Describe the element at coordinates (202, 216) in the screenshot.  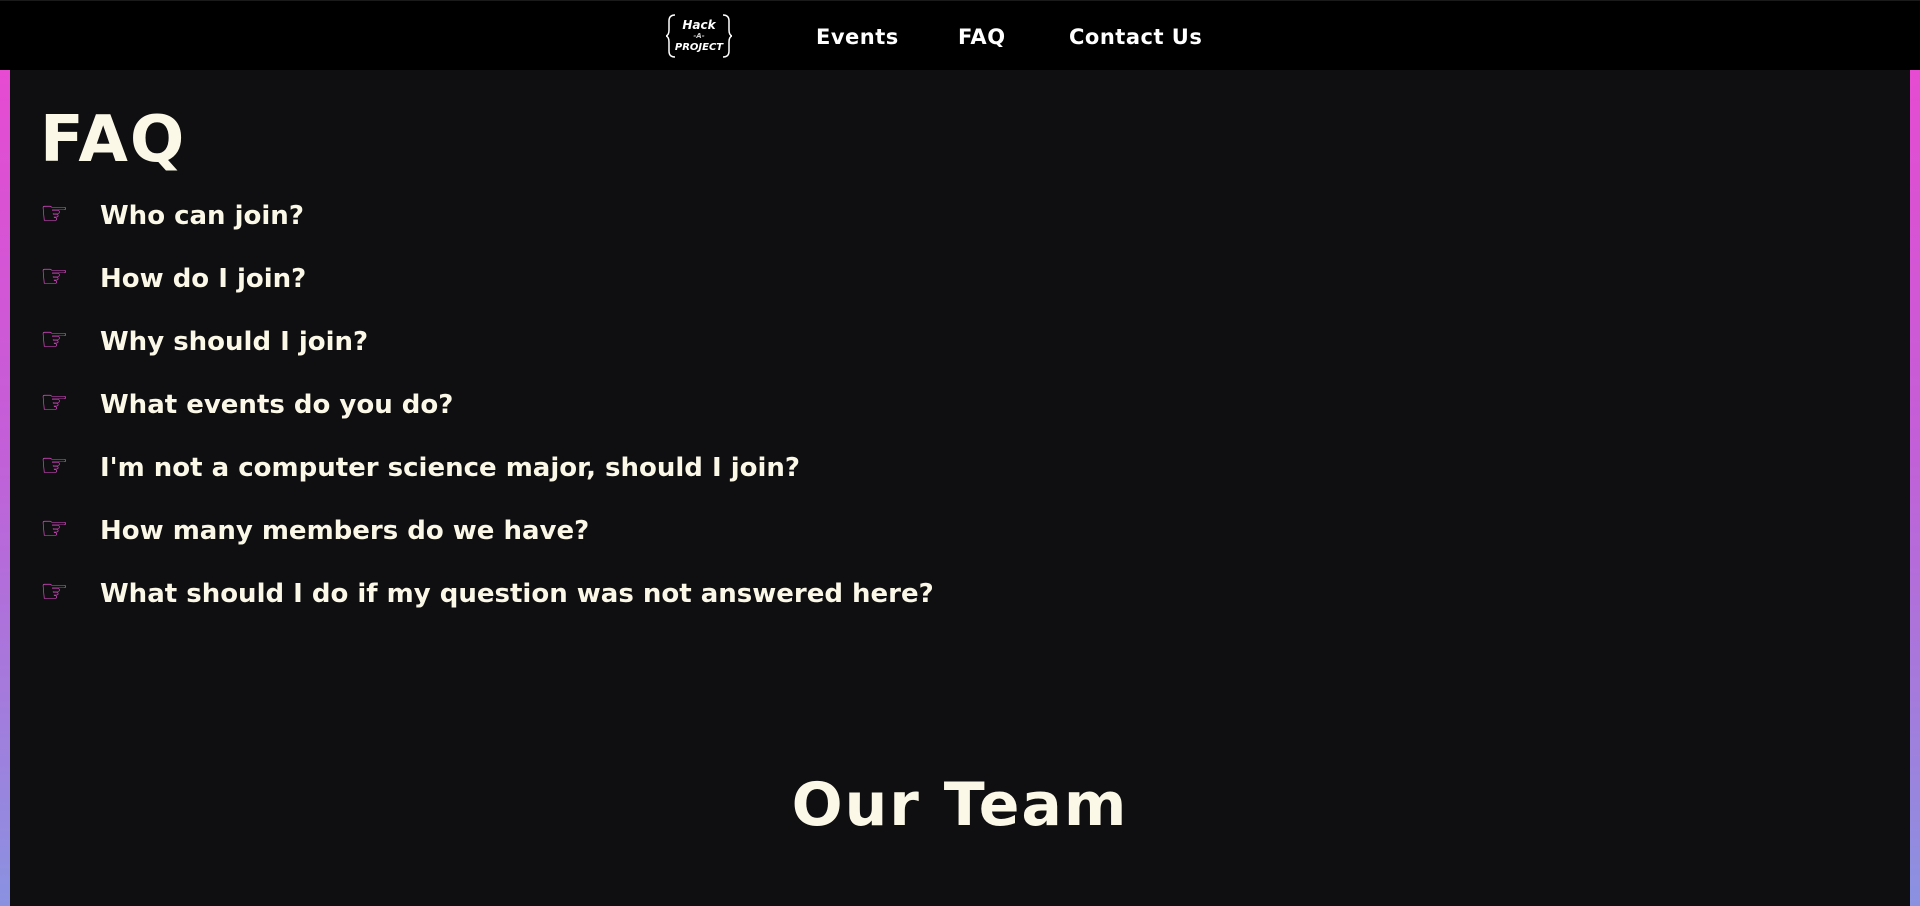
I see `faq-question: Who can join?` at that location.